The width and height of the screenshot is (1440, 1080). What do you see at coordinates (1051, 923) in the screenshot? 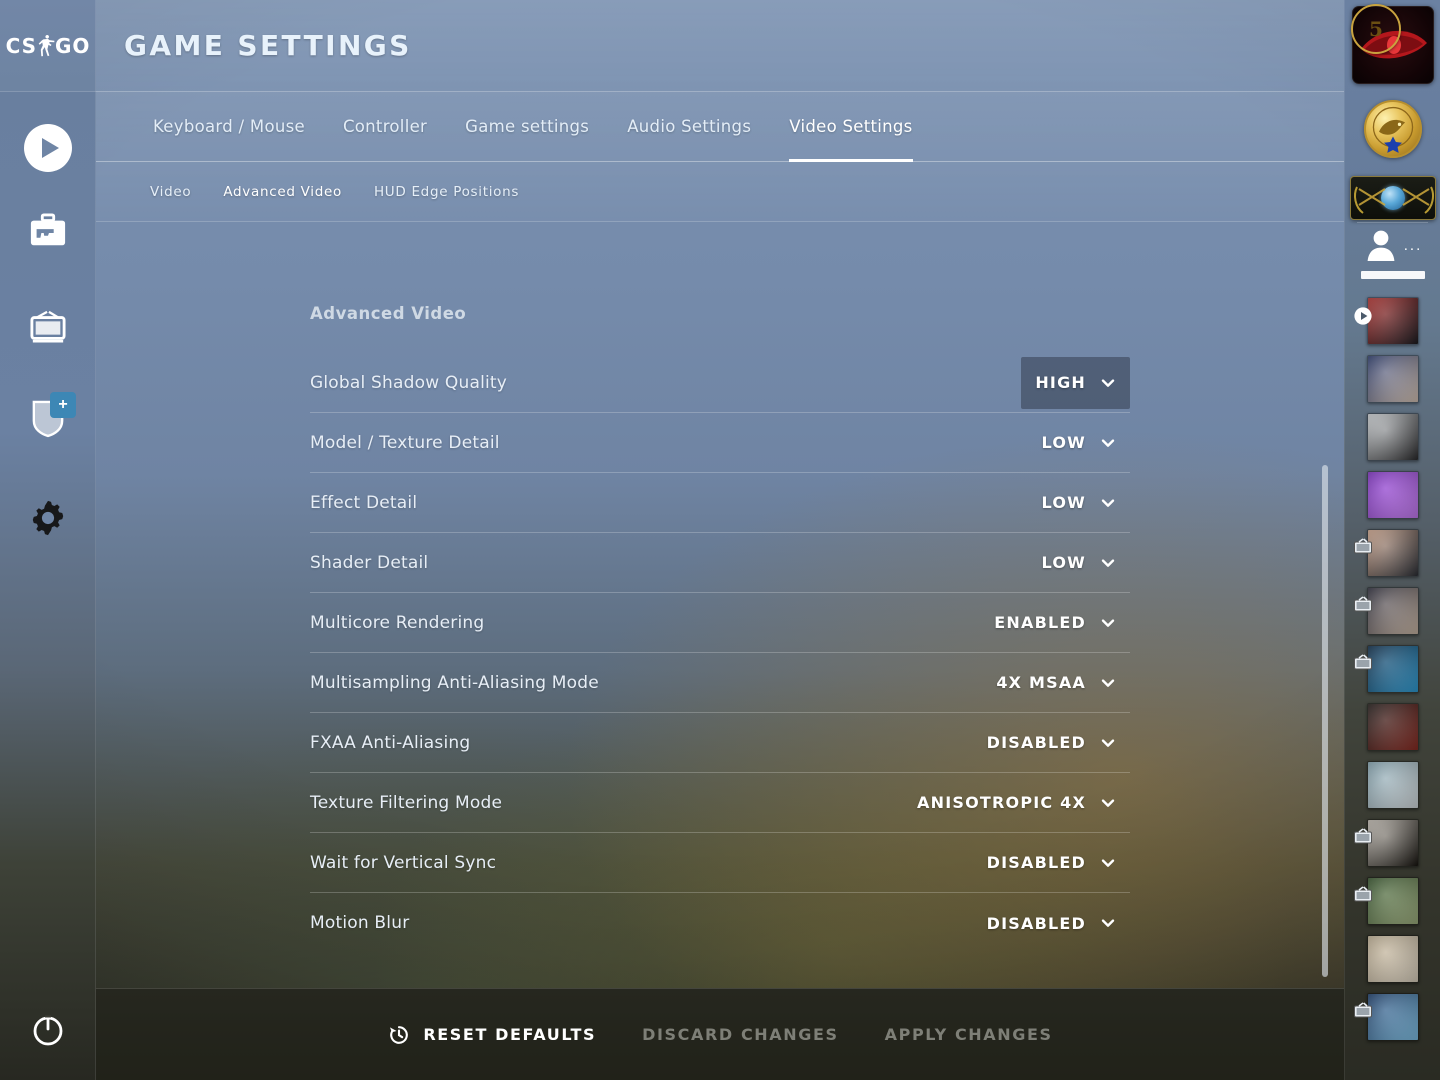
I see `setting-dropdown-motion-blur: DISABLED` at bounding box center [1051, 923].